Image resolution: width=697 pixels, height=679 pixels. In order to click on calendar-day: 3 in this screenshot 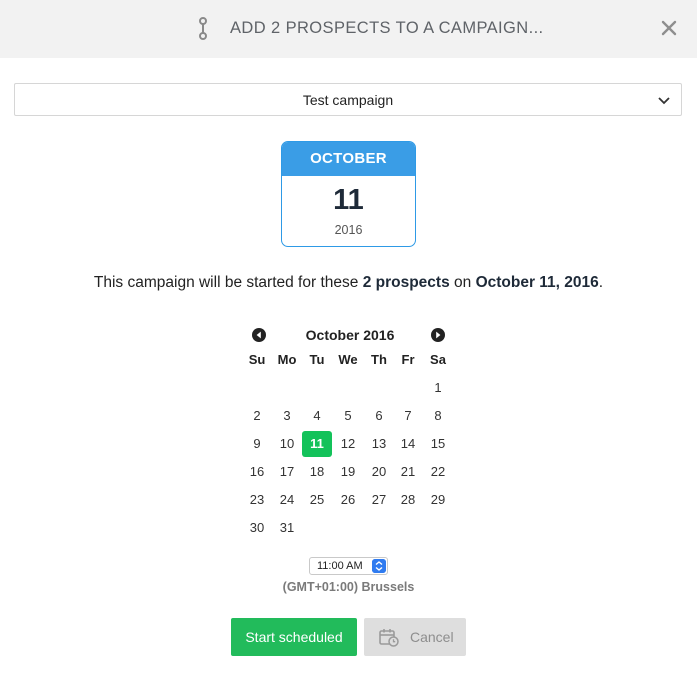, I will do `click(287, 416)`.